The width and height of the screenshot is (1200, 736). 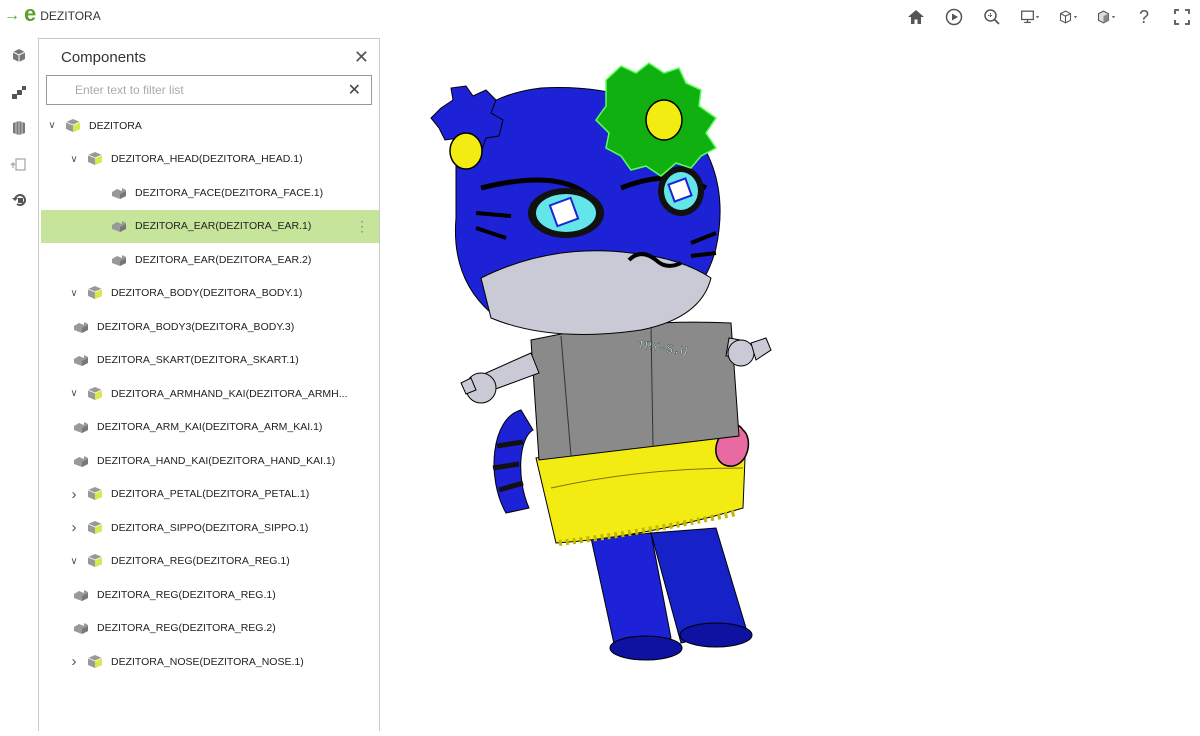 What do you see at coordinates (600, 18) in the screenshot?
I see `top-bar: → e DEZITORA ?` at bounding box center [600, 18].